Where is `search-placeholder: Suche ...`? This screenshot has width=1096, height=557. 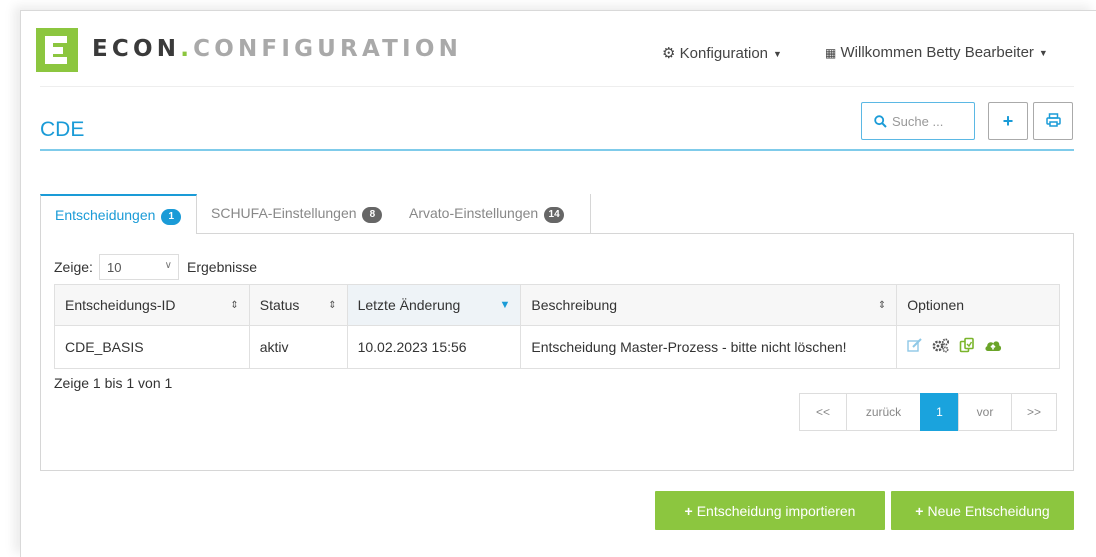
search-placeholder: Suche ... is located at coordinates (918, 121).